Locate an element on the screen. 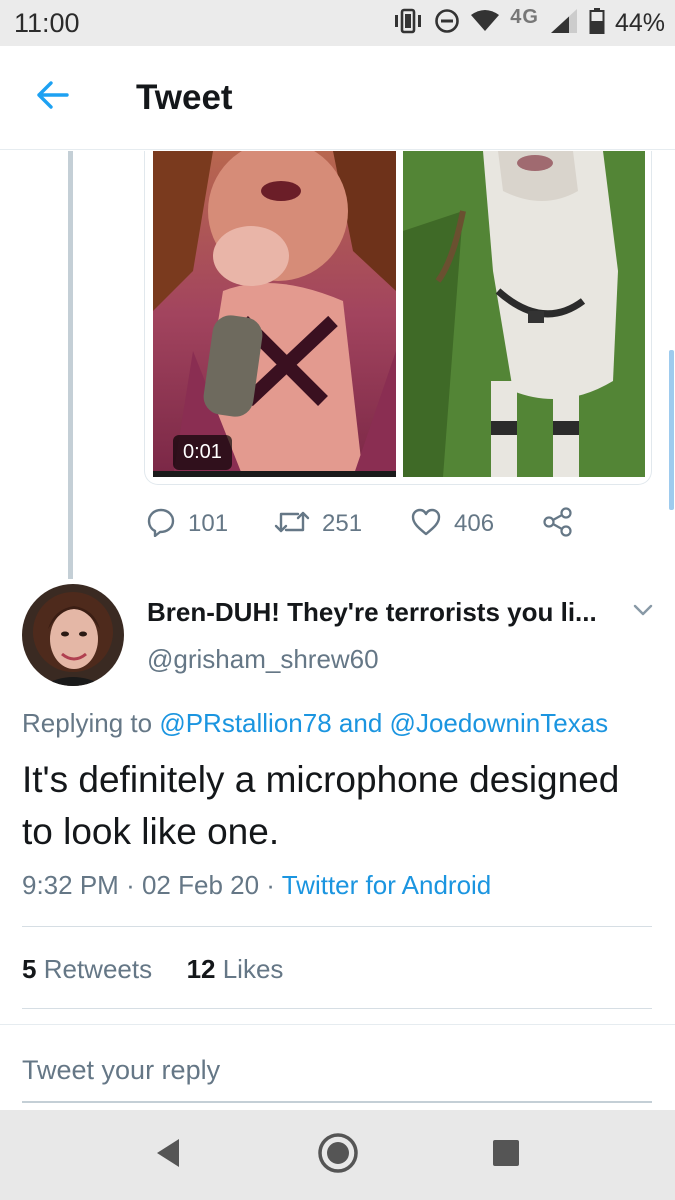 This screenshot has height=1200, width=675. reply-input: Tweet your reply is located at coordinates (121, 1070).